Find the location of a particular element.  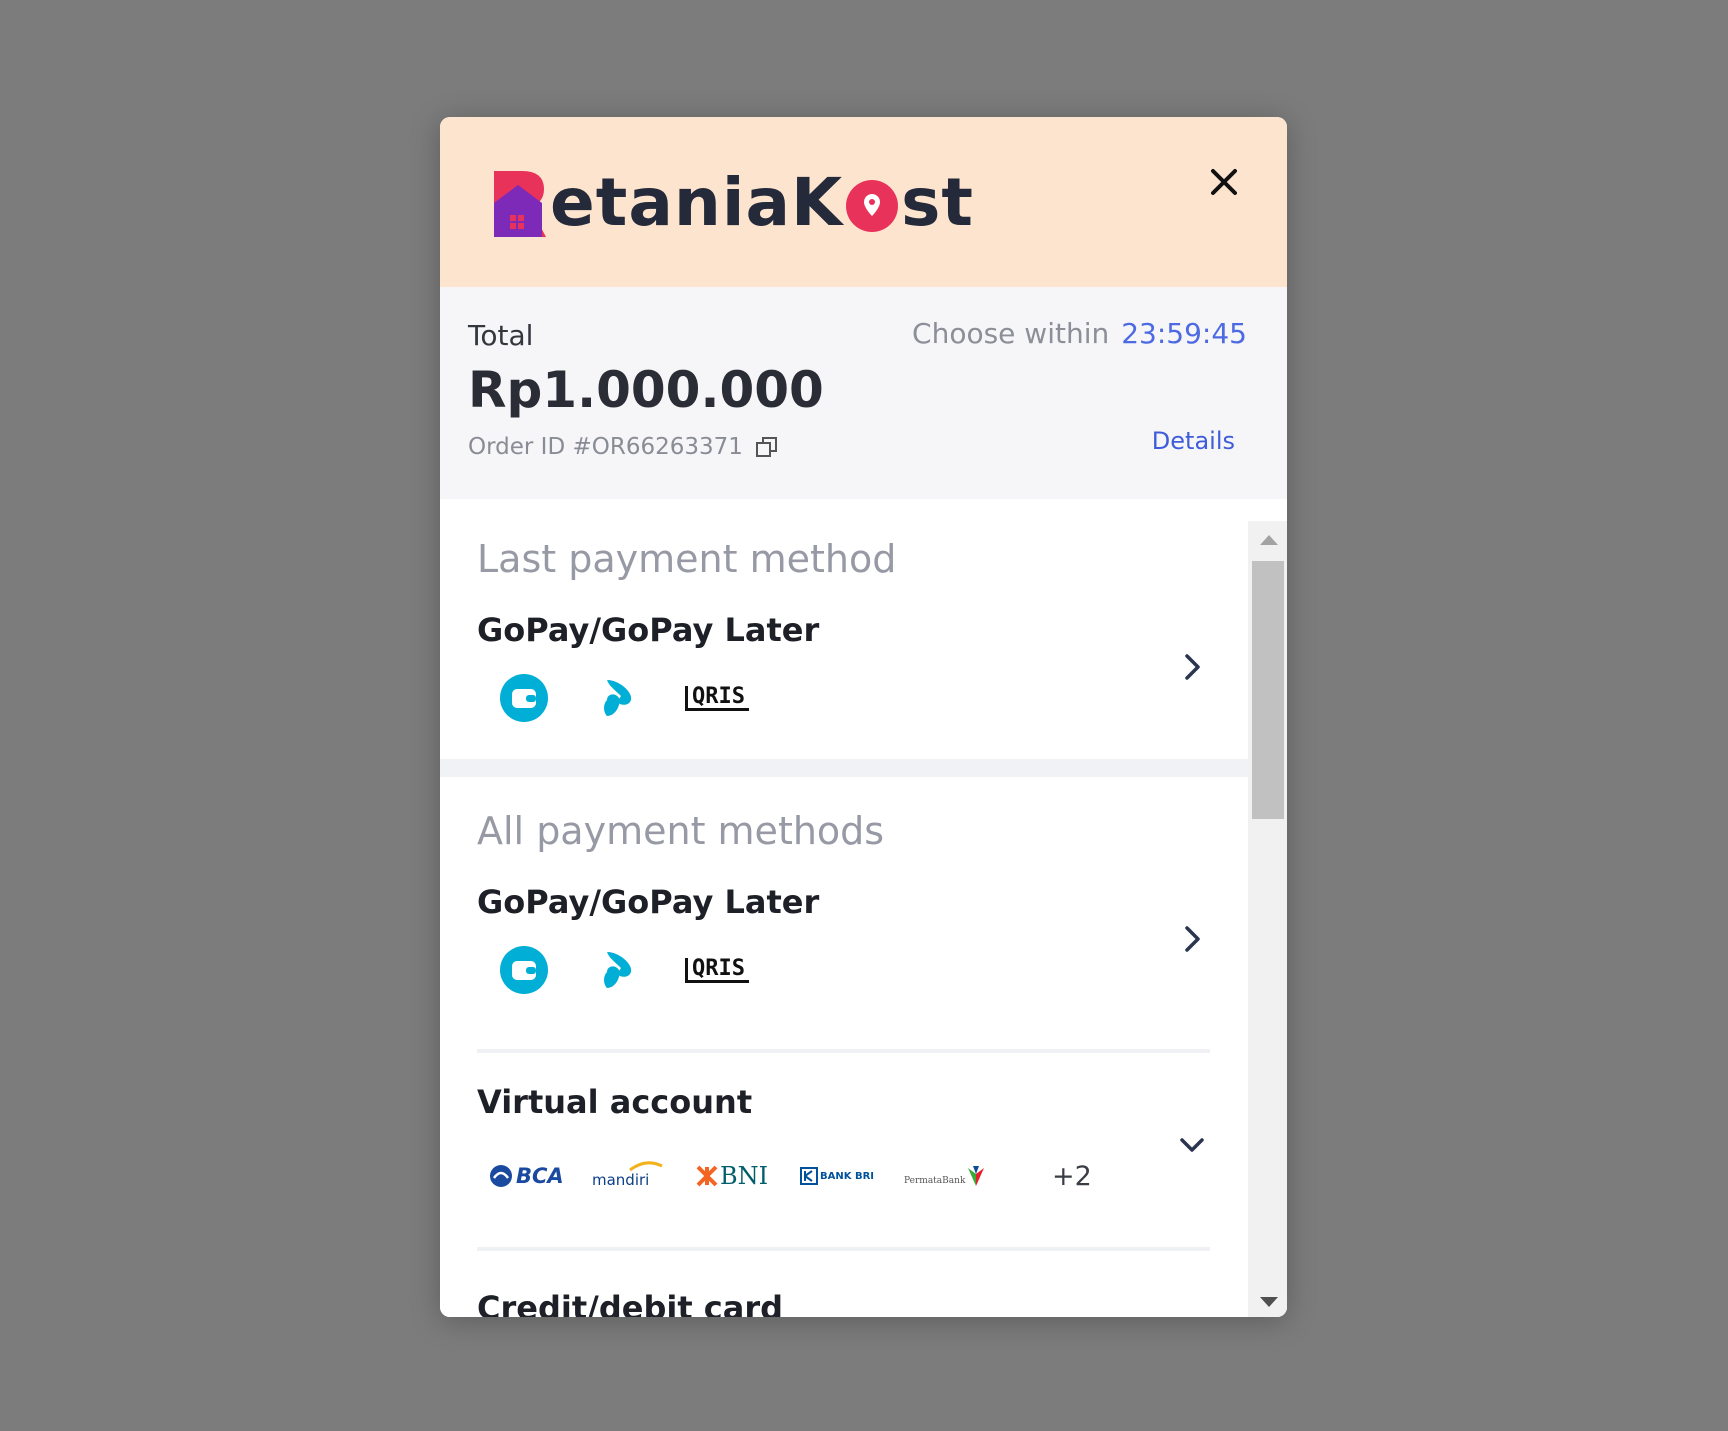

gopay-method-name: GoPay/GoPay Later is located at coordinates (648, 902).